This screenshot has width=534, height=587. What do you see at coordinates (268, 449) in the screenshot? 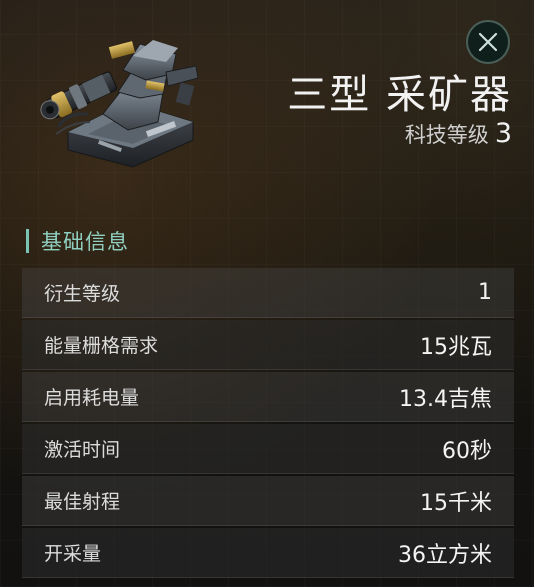
I see `stat-row-activation-time: 激活时间 60秒` at bounding box center [268, 449].